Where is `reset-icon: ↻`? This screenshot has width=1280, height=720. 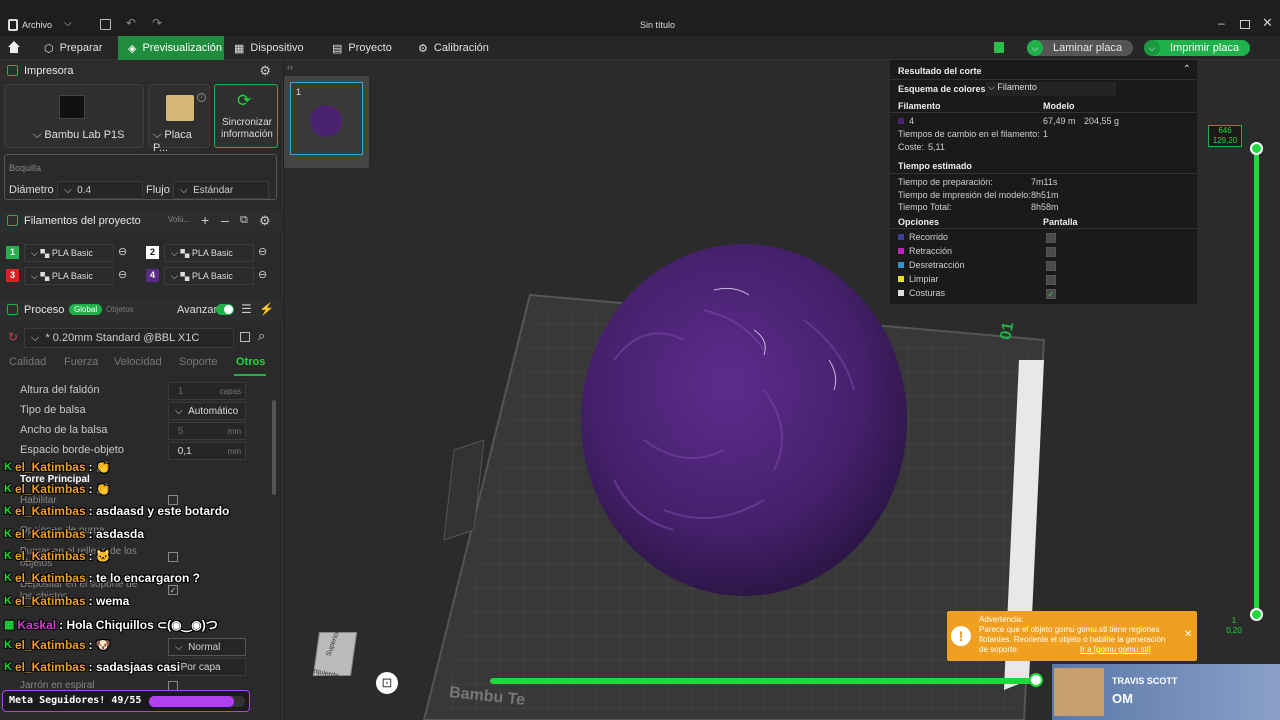 reset-icon: ↻ is located at coordinates (13, 337).